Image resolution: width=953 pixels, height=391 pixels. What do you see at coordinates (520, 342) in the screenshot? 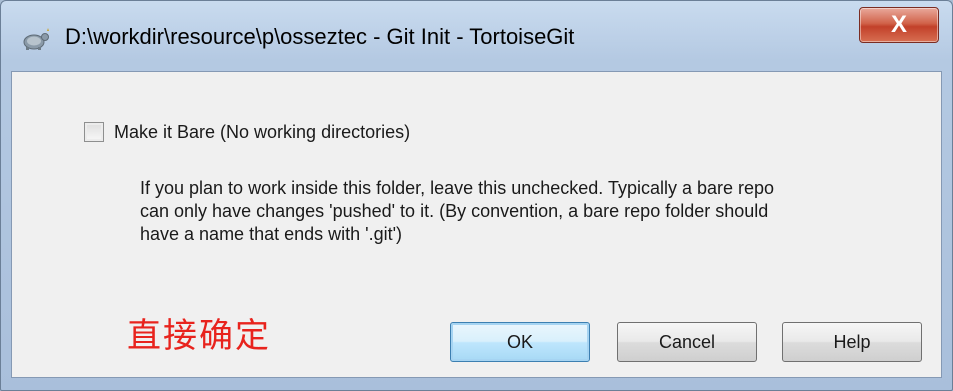
I see `ok-button: OK` at bounding box center [520, 342].